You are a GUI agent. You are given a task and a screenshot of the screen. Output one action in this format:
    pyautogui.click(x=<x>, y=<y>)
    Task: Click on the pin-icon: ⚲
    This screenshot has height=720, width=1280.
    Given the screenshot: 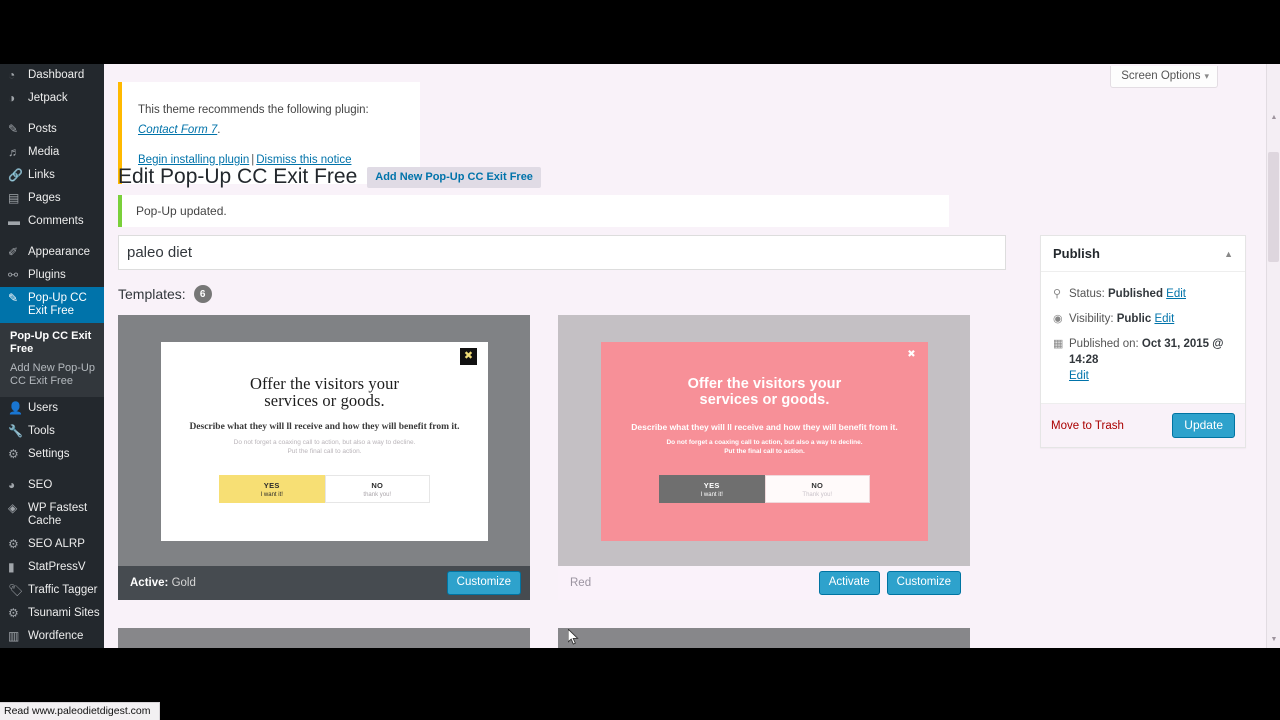 What is the action you would take?
    pyautogui.click(x=1057, y=294)
    